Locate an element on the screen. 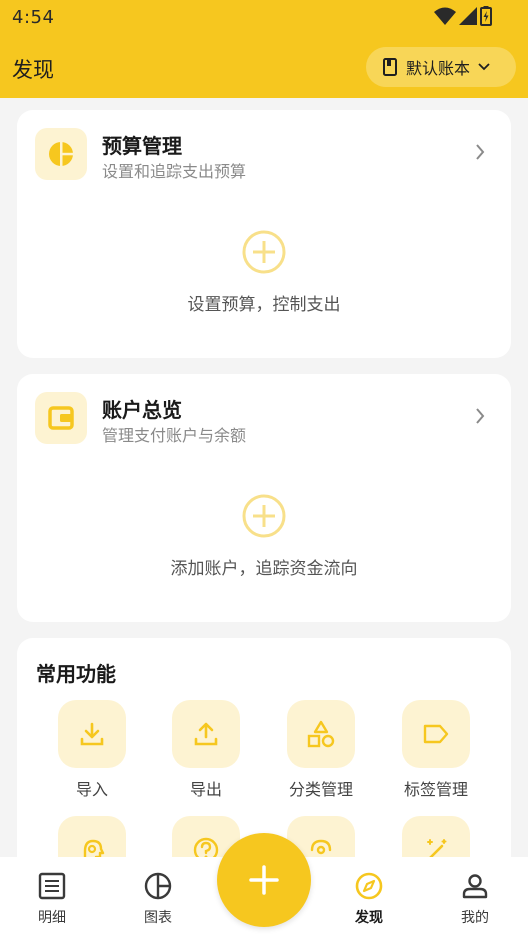 This screenshot has height=939, width=528. tag-manage-button: 标签管理 is located at coordinates (436, 750).